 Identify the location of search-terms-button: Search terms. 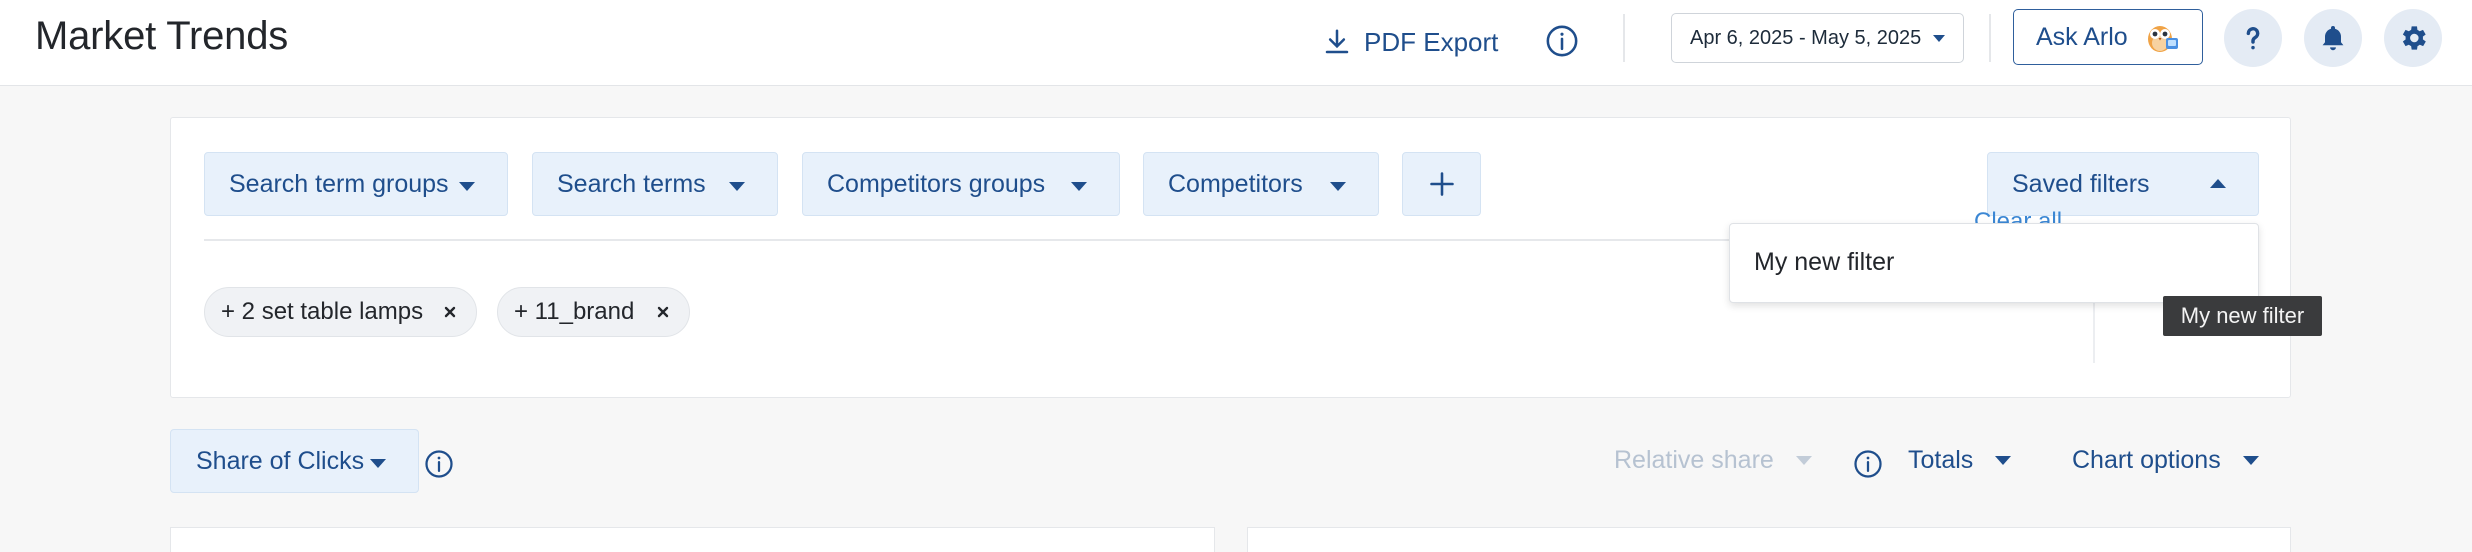
(655, 184).